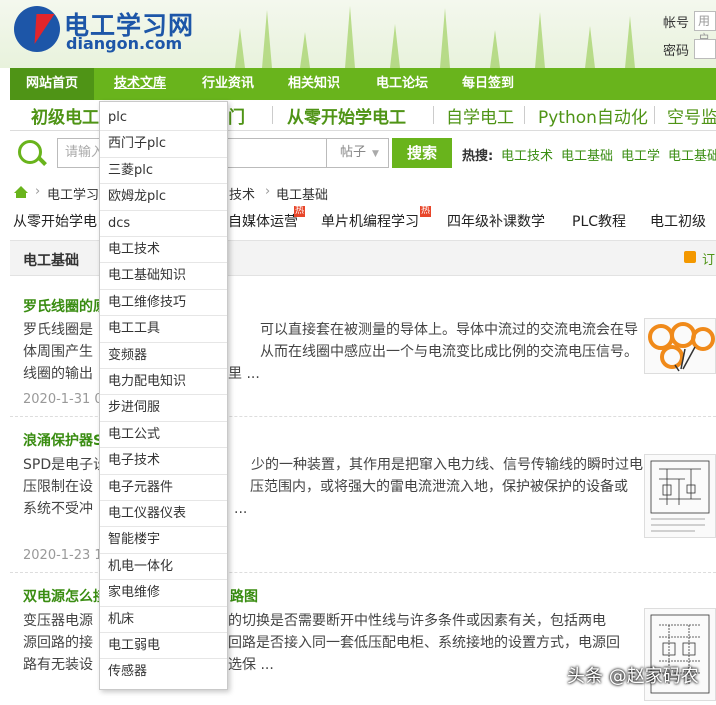  What do you see at coordinates (439, 487) in the screenshot?
I see `summary-line: 压范围内，或将强大的雷电流泄流入地，保护被保护的设备或` at bounding box center [439, 487].